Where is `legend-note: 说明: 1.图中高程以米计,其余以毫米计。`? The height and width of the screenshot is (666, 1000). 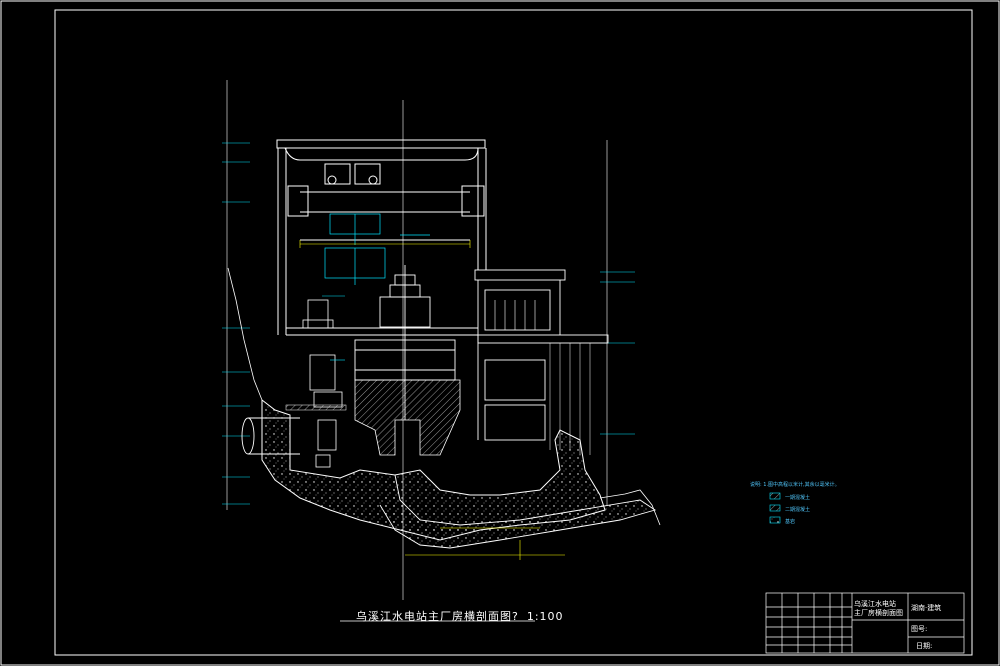 legend-note: 说明: 1.图中高程以米计,其余以毫米计。 is located at coordinates (795, 485).